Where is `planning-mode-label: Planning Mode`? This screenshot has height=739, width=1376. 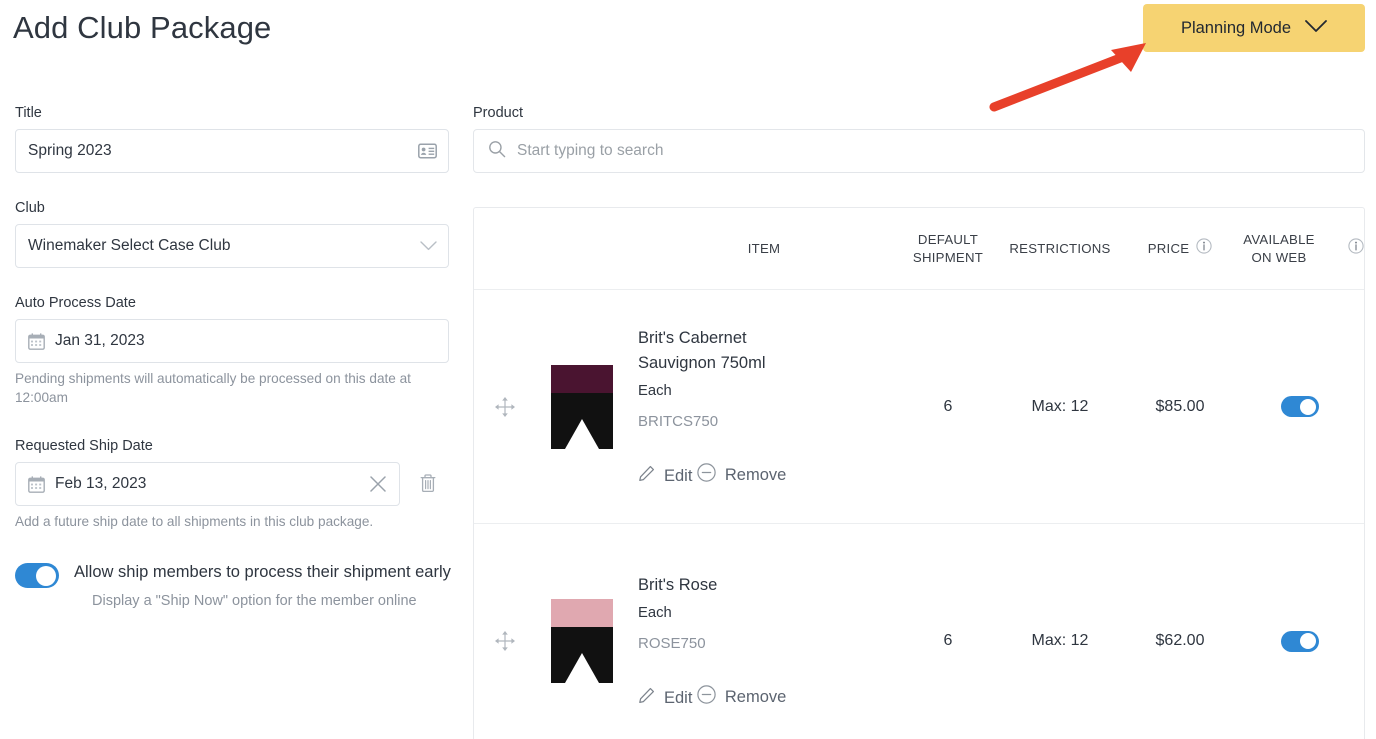 planning-mode-label: Planning Mode is located at coordinates (1236, 27).